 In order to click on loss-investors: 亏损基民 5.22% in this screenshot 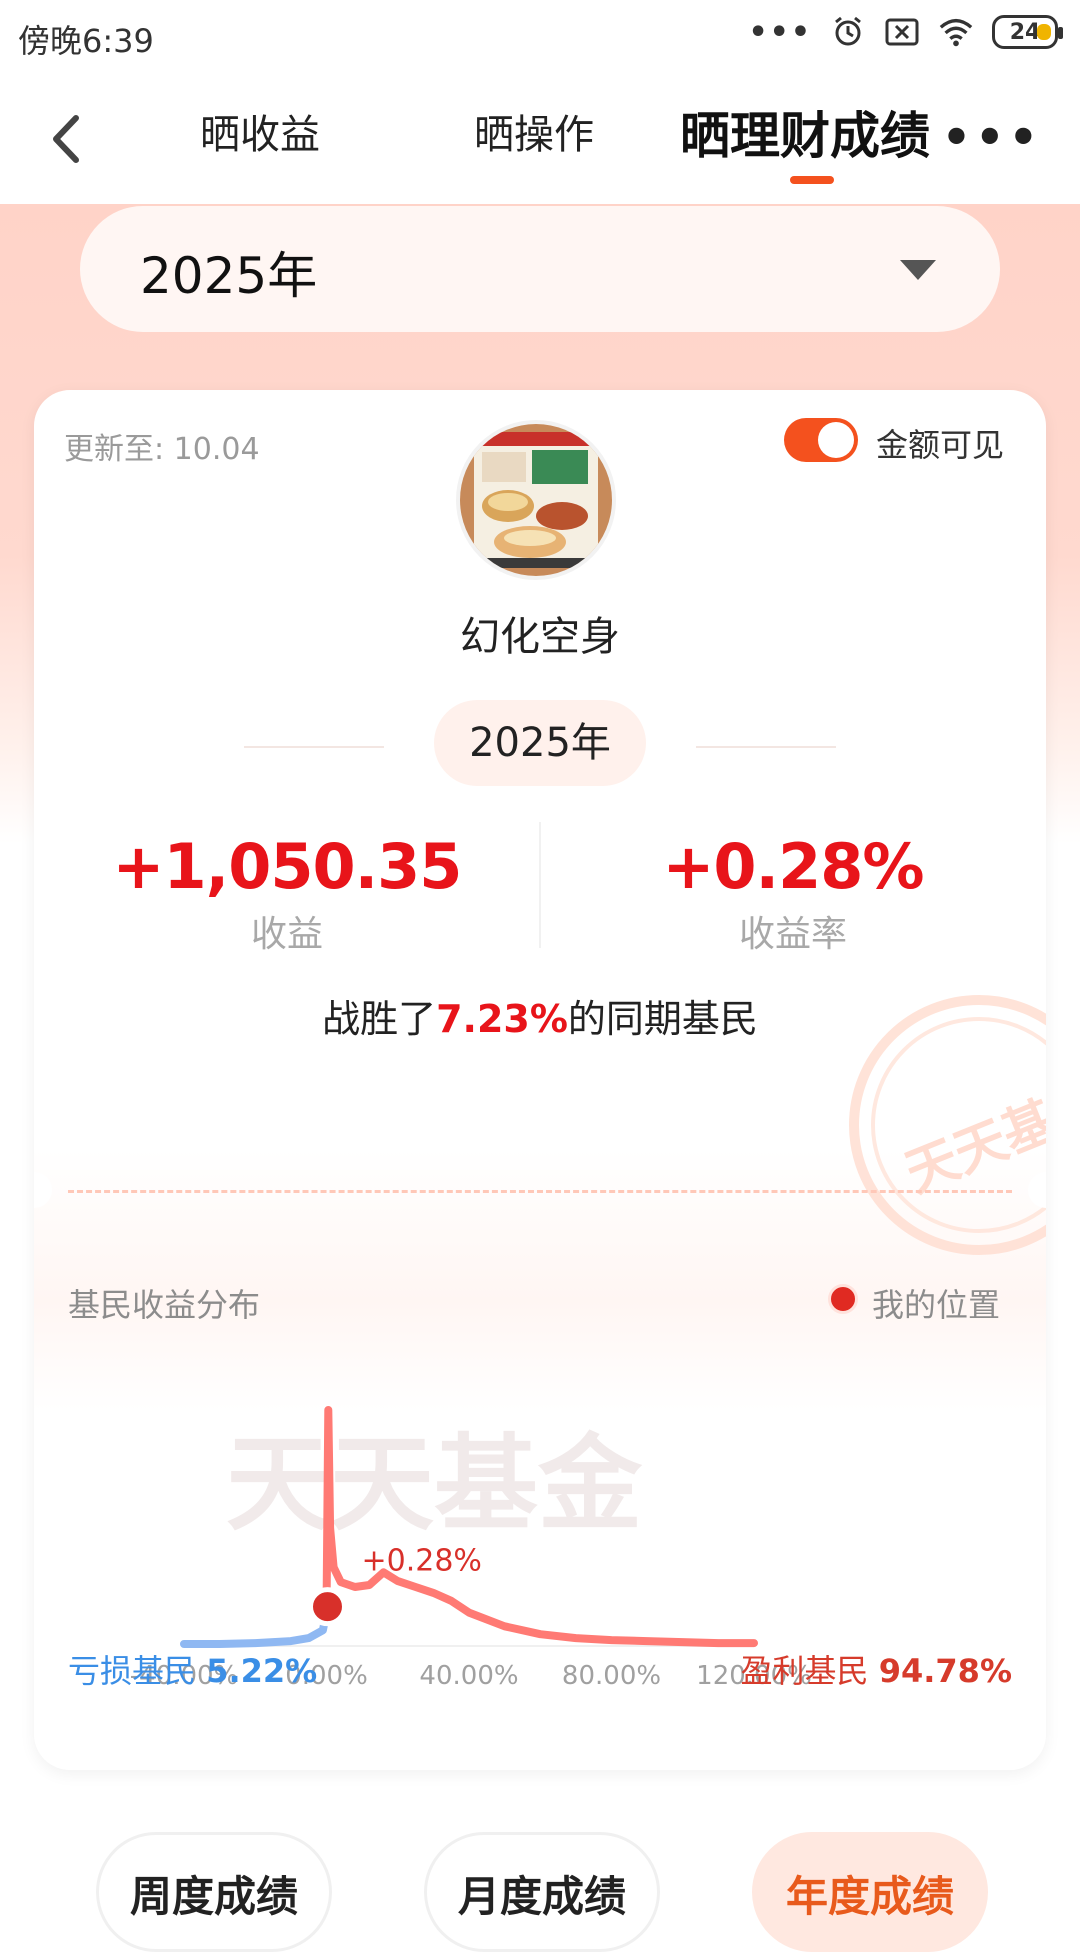, I will do `click(192, 1669)`.